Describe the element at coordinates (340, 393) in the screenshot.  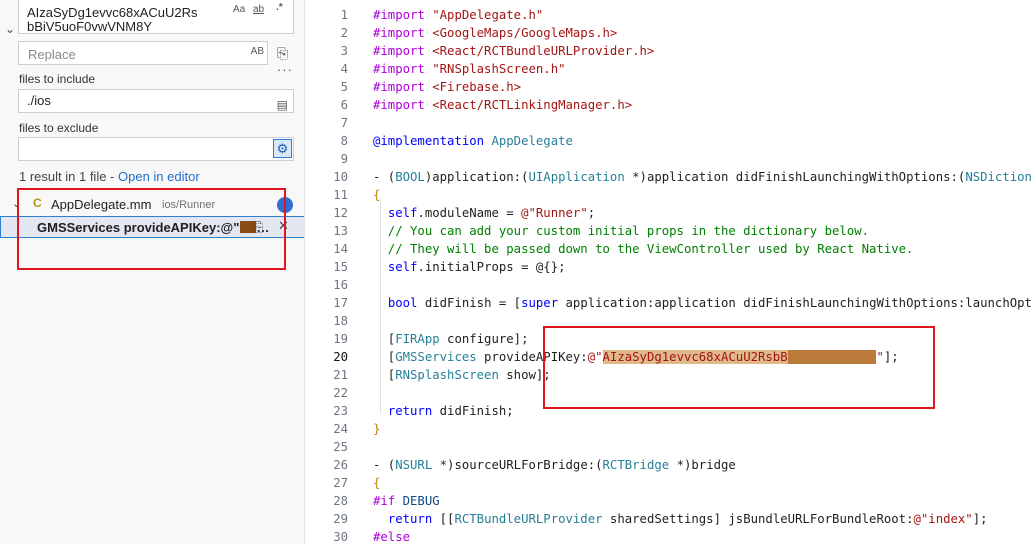
I see `line-number: 22` at that location.